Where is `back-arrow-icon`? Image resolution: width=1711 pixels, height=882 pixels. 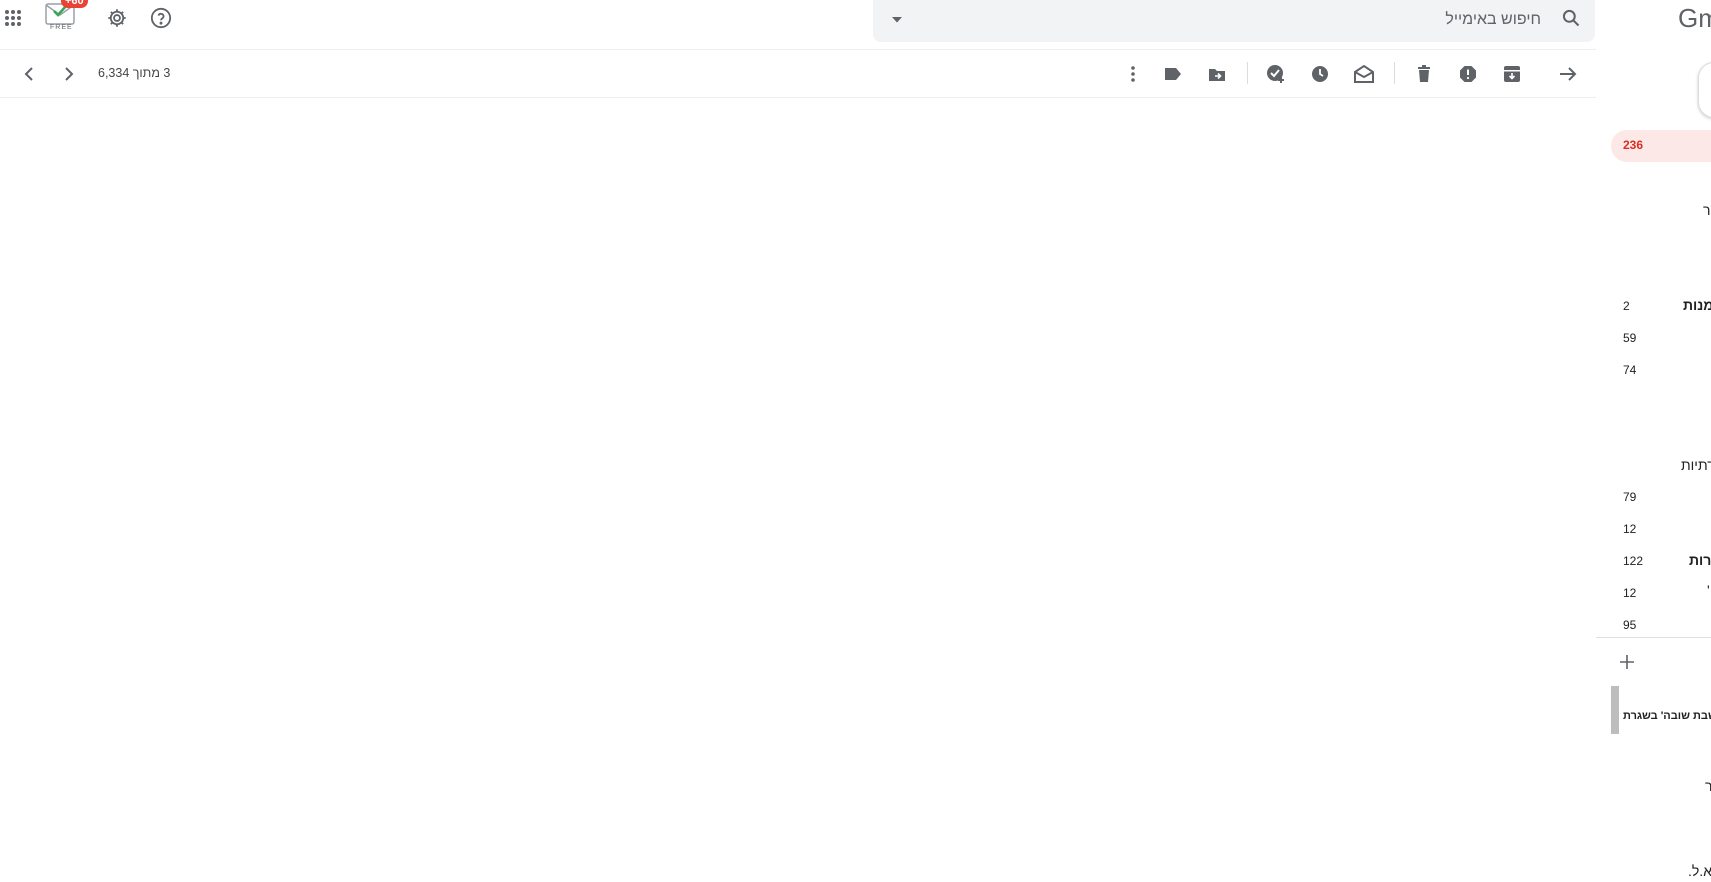
back-arrow-icon is located at coordinates (1568, 74).